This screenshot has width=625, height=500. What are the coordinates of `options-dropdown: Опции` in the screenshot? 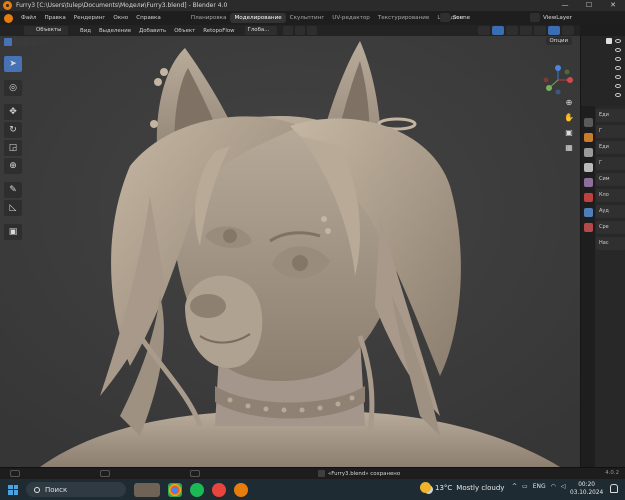 It's located at (558, 41).